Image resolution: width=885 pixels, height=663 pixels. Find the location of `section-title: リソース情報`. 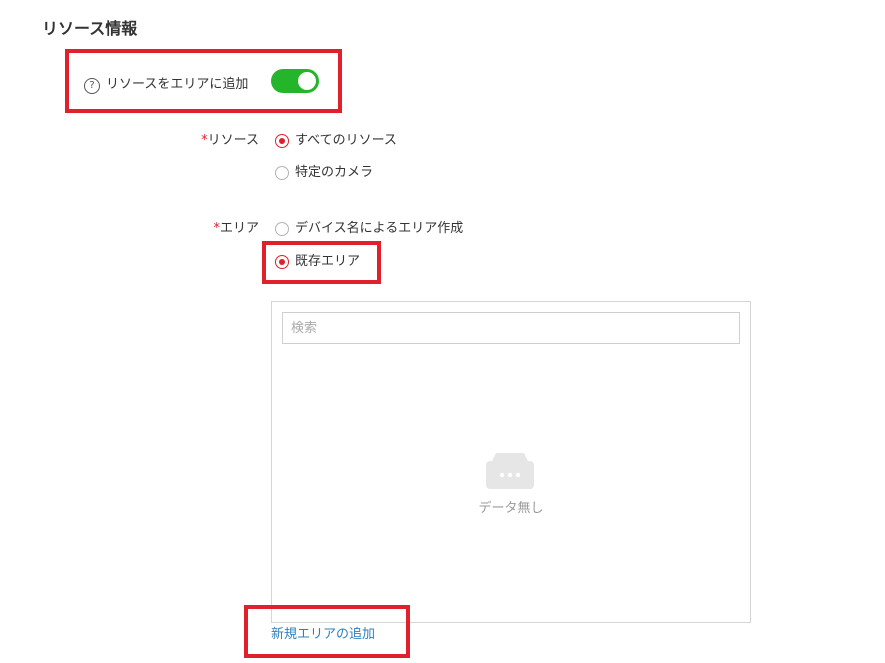

section-title: リソース情報 is located at coordinates (90, 28).